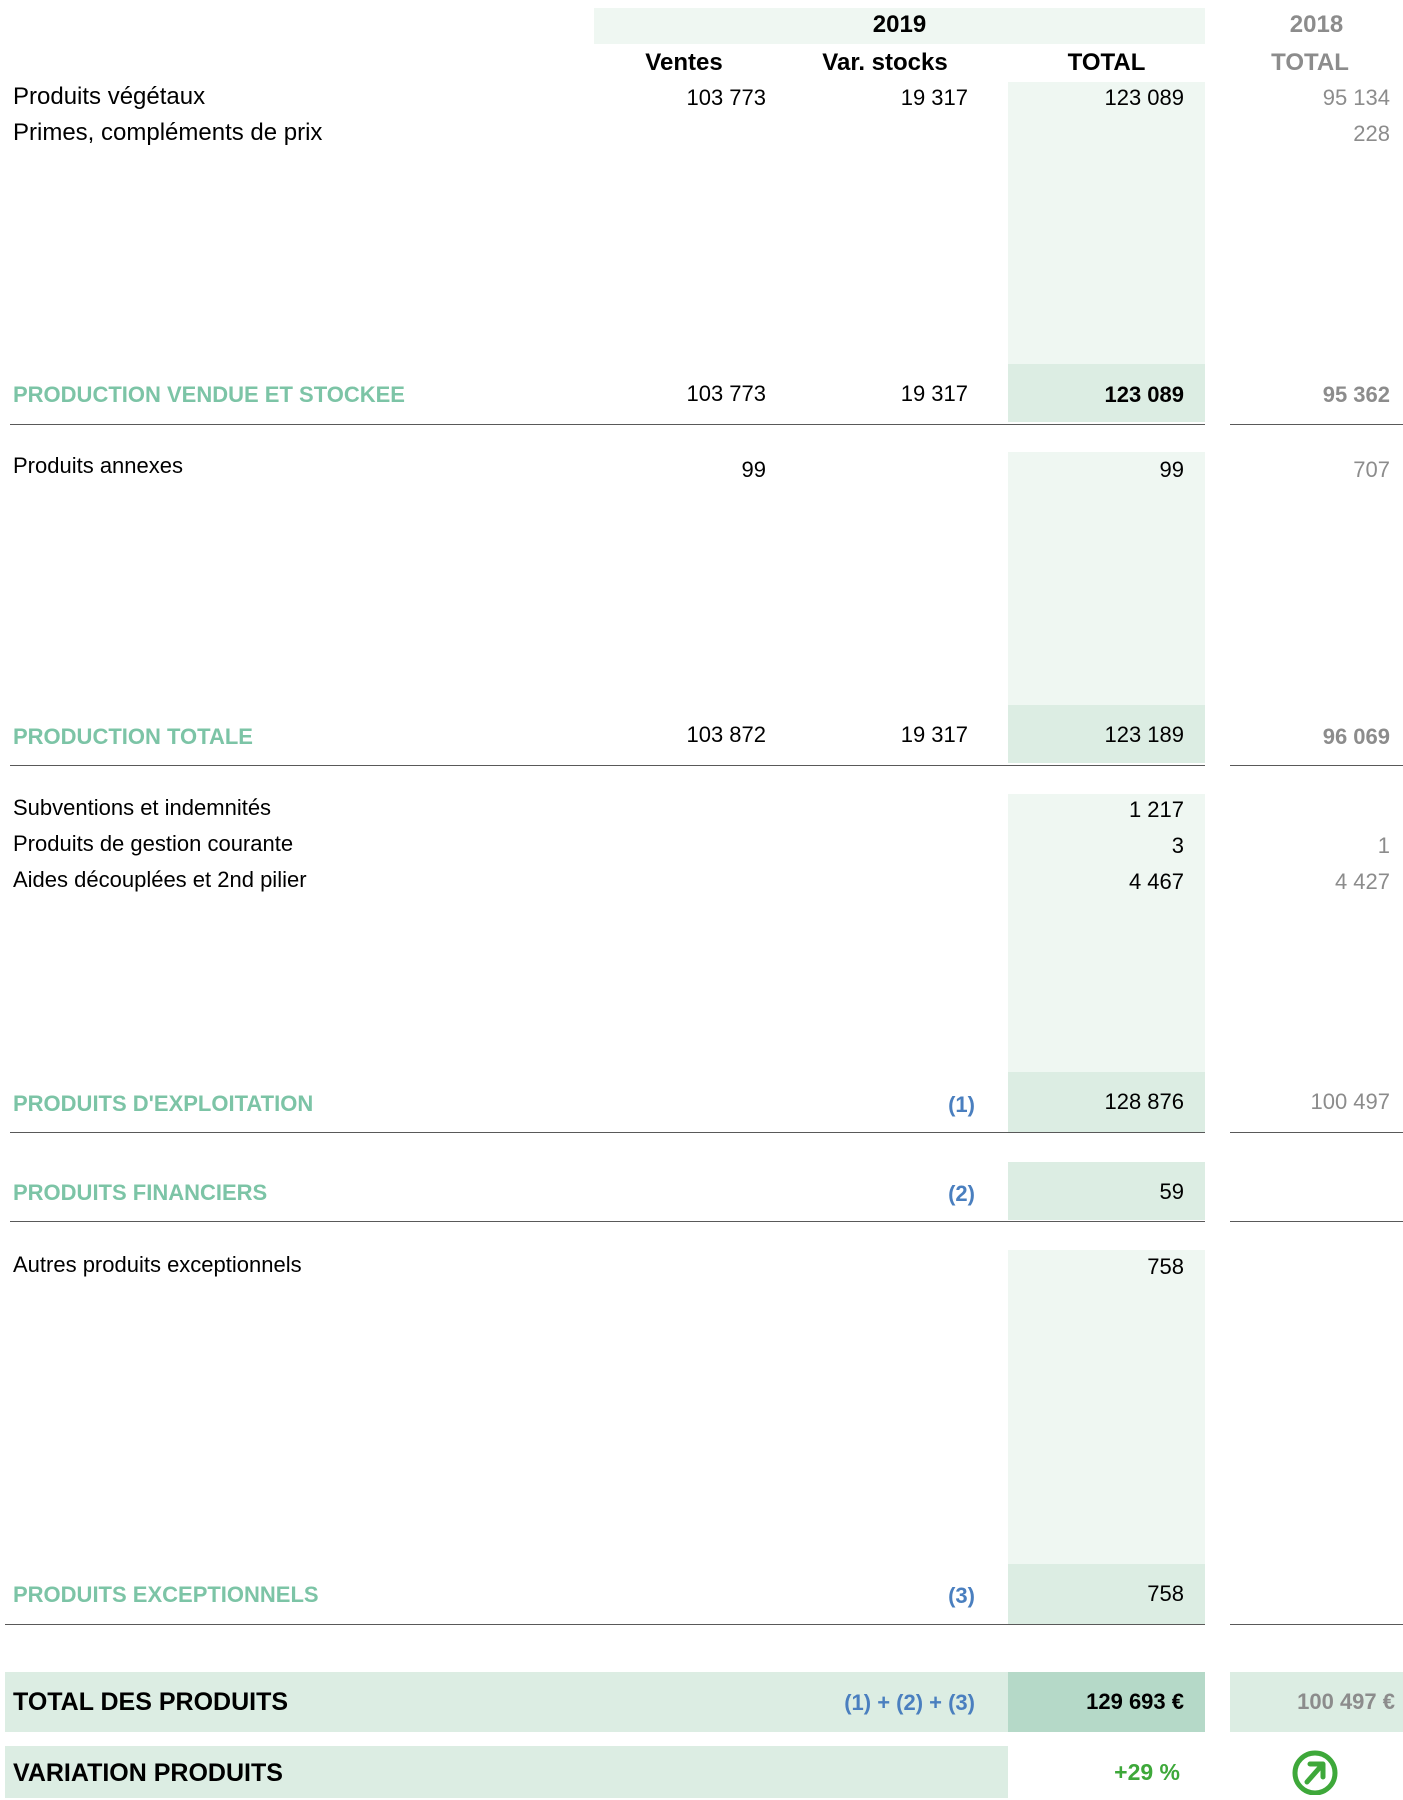 This screenshot has width=1403, height=1800. Describe the element at coordinates (1165, 1266) in the screenshot. I see `cell-autres-exc-total: 758` at that location.